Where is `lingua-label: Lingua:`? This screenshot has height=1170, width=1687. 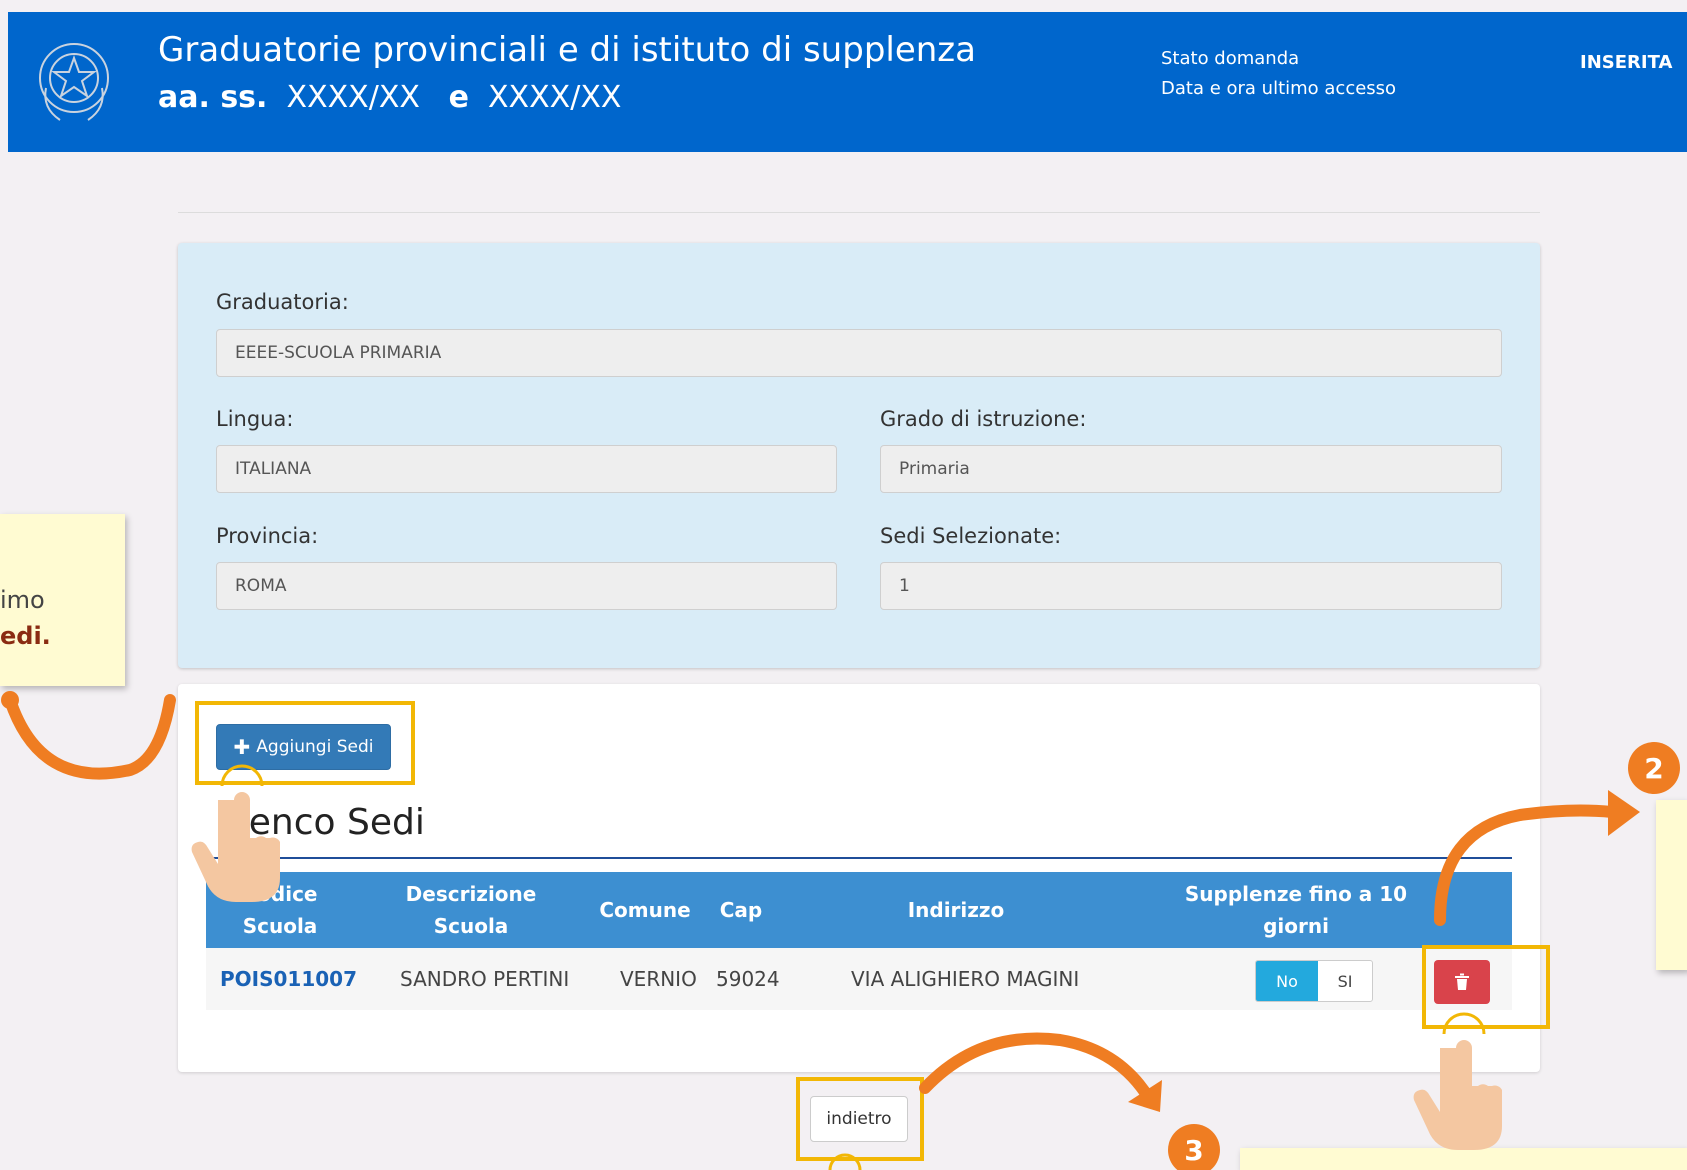
lingua-label: Lingua: is located at coordinates (255, 419).